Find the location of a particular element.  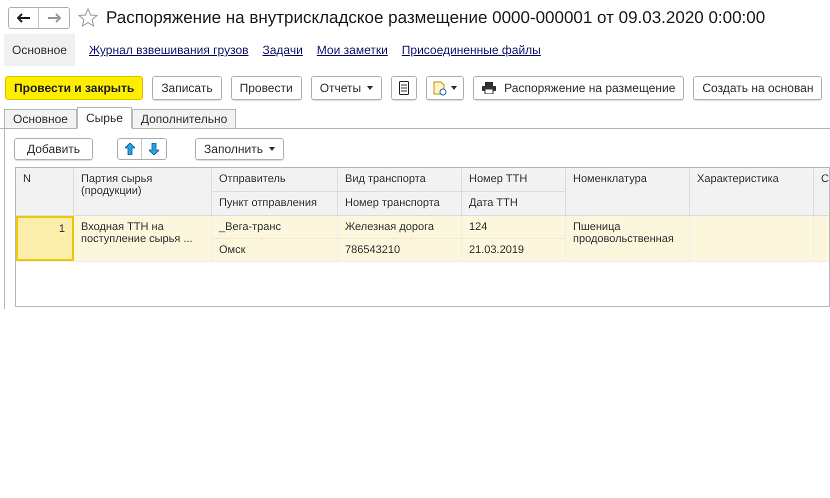

arrow-down-icon is located at coordinates (154, 149).